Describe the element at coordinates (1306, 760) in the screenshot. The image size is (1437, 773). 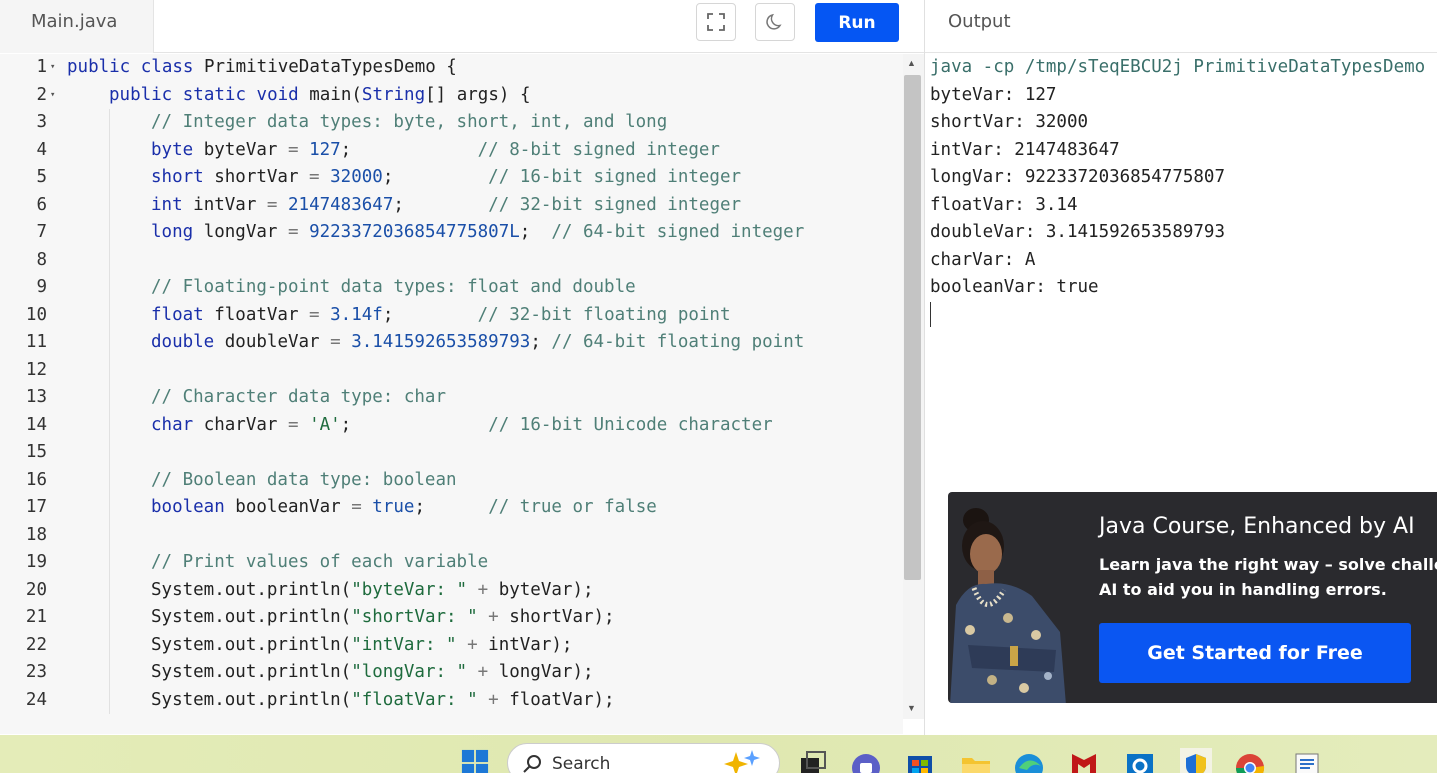
I see `notepad-icon` at that location.